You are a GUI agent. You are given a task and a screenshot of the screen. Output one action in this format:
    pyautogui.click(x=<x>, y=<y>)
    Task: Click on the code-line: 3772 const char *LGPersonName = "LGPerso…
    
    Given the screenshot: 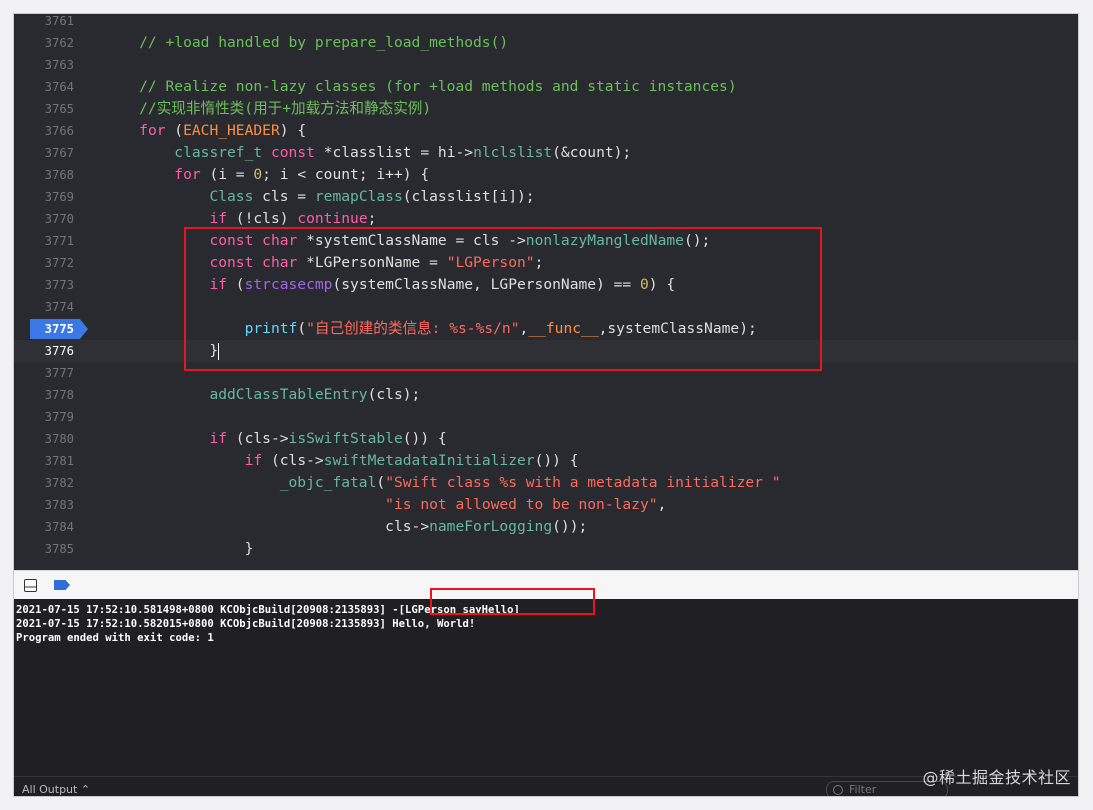 What is the action you would take?
    pyautogui.click(x=546, y=263)
    